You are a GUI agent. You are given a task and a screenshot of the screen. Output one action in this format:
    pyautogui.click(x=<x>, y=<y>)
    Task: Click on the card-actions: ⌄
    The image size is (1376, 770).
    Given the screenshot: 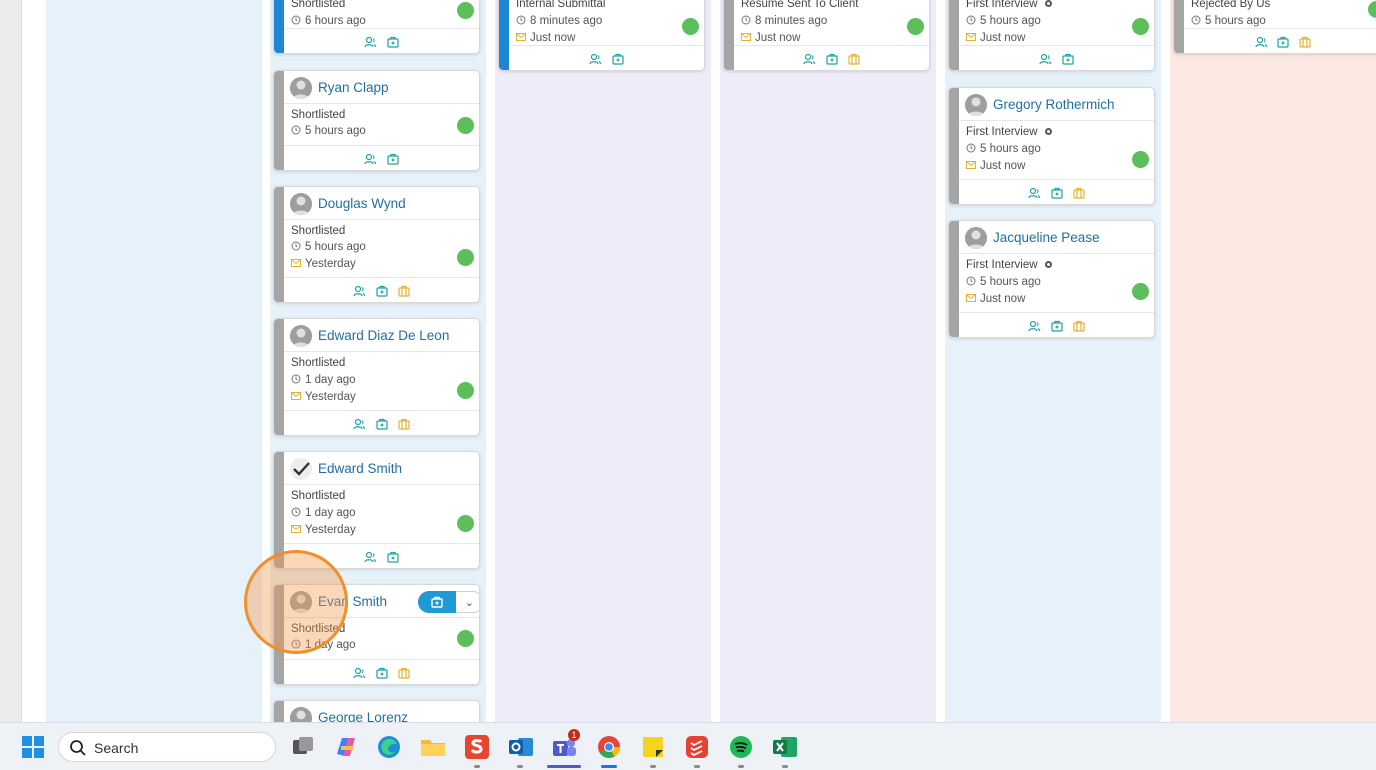 What is the action you would take?
    pyautogui.click(x=448, y=602)
    